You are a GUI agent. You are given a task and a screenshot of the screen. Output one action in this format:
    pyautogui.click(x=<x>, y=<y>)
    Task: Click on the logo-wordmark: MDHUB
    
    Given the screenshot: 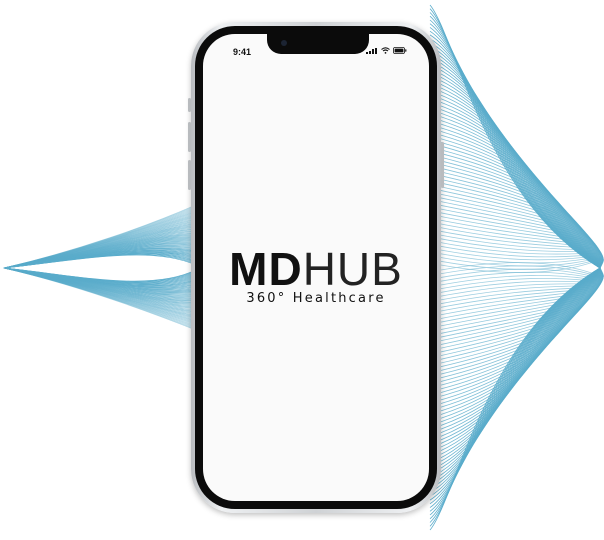 What is the action you would take?
    pyautogui.click(x=316, y=269)
    